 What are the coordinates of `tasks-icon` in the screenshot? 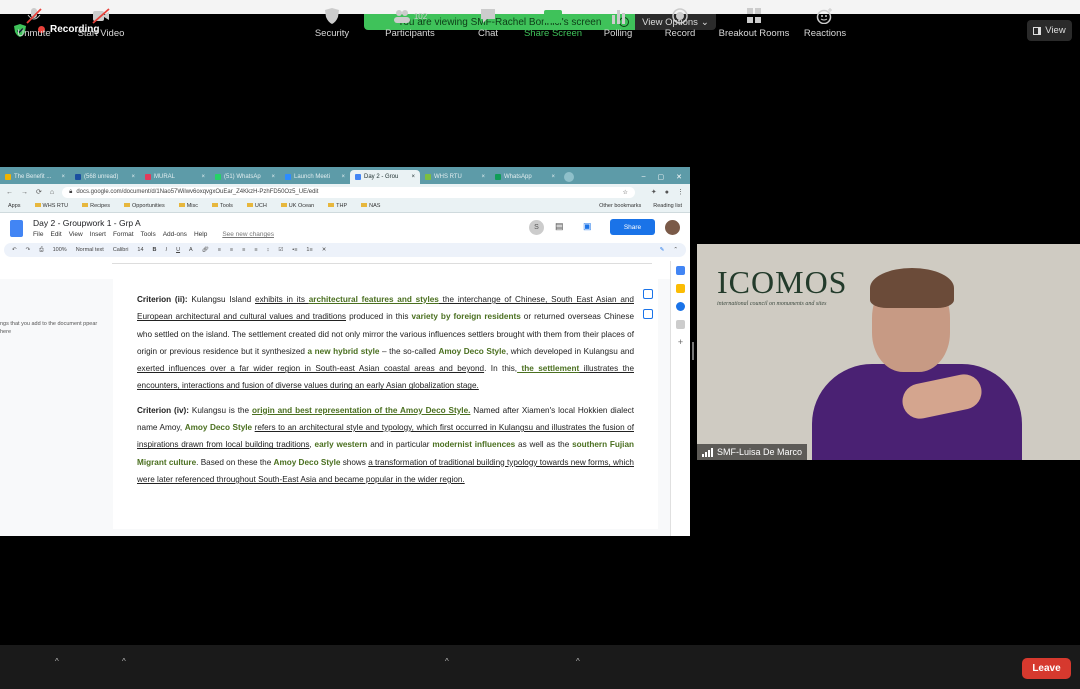 It's located at (680, 306).